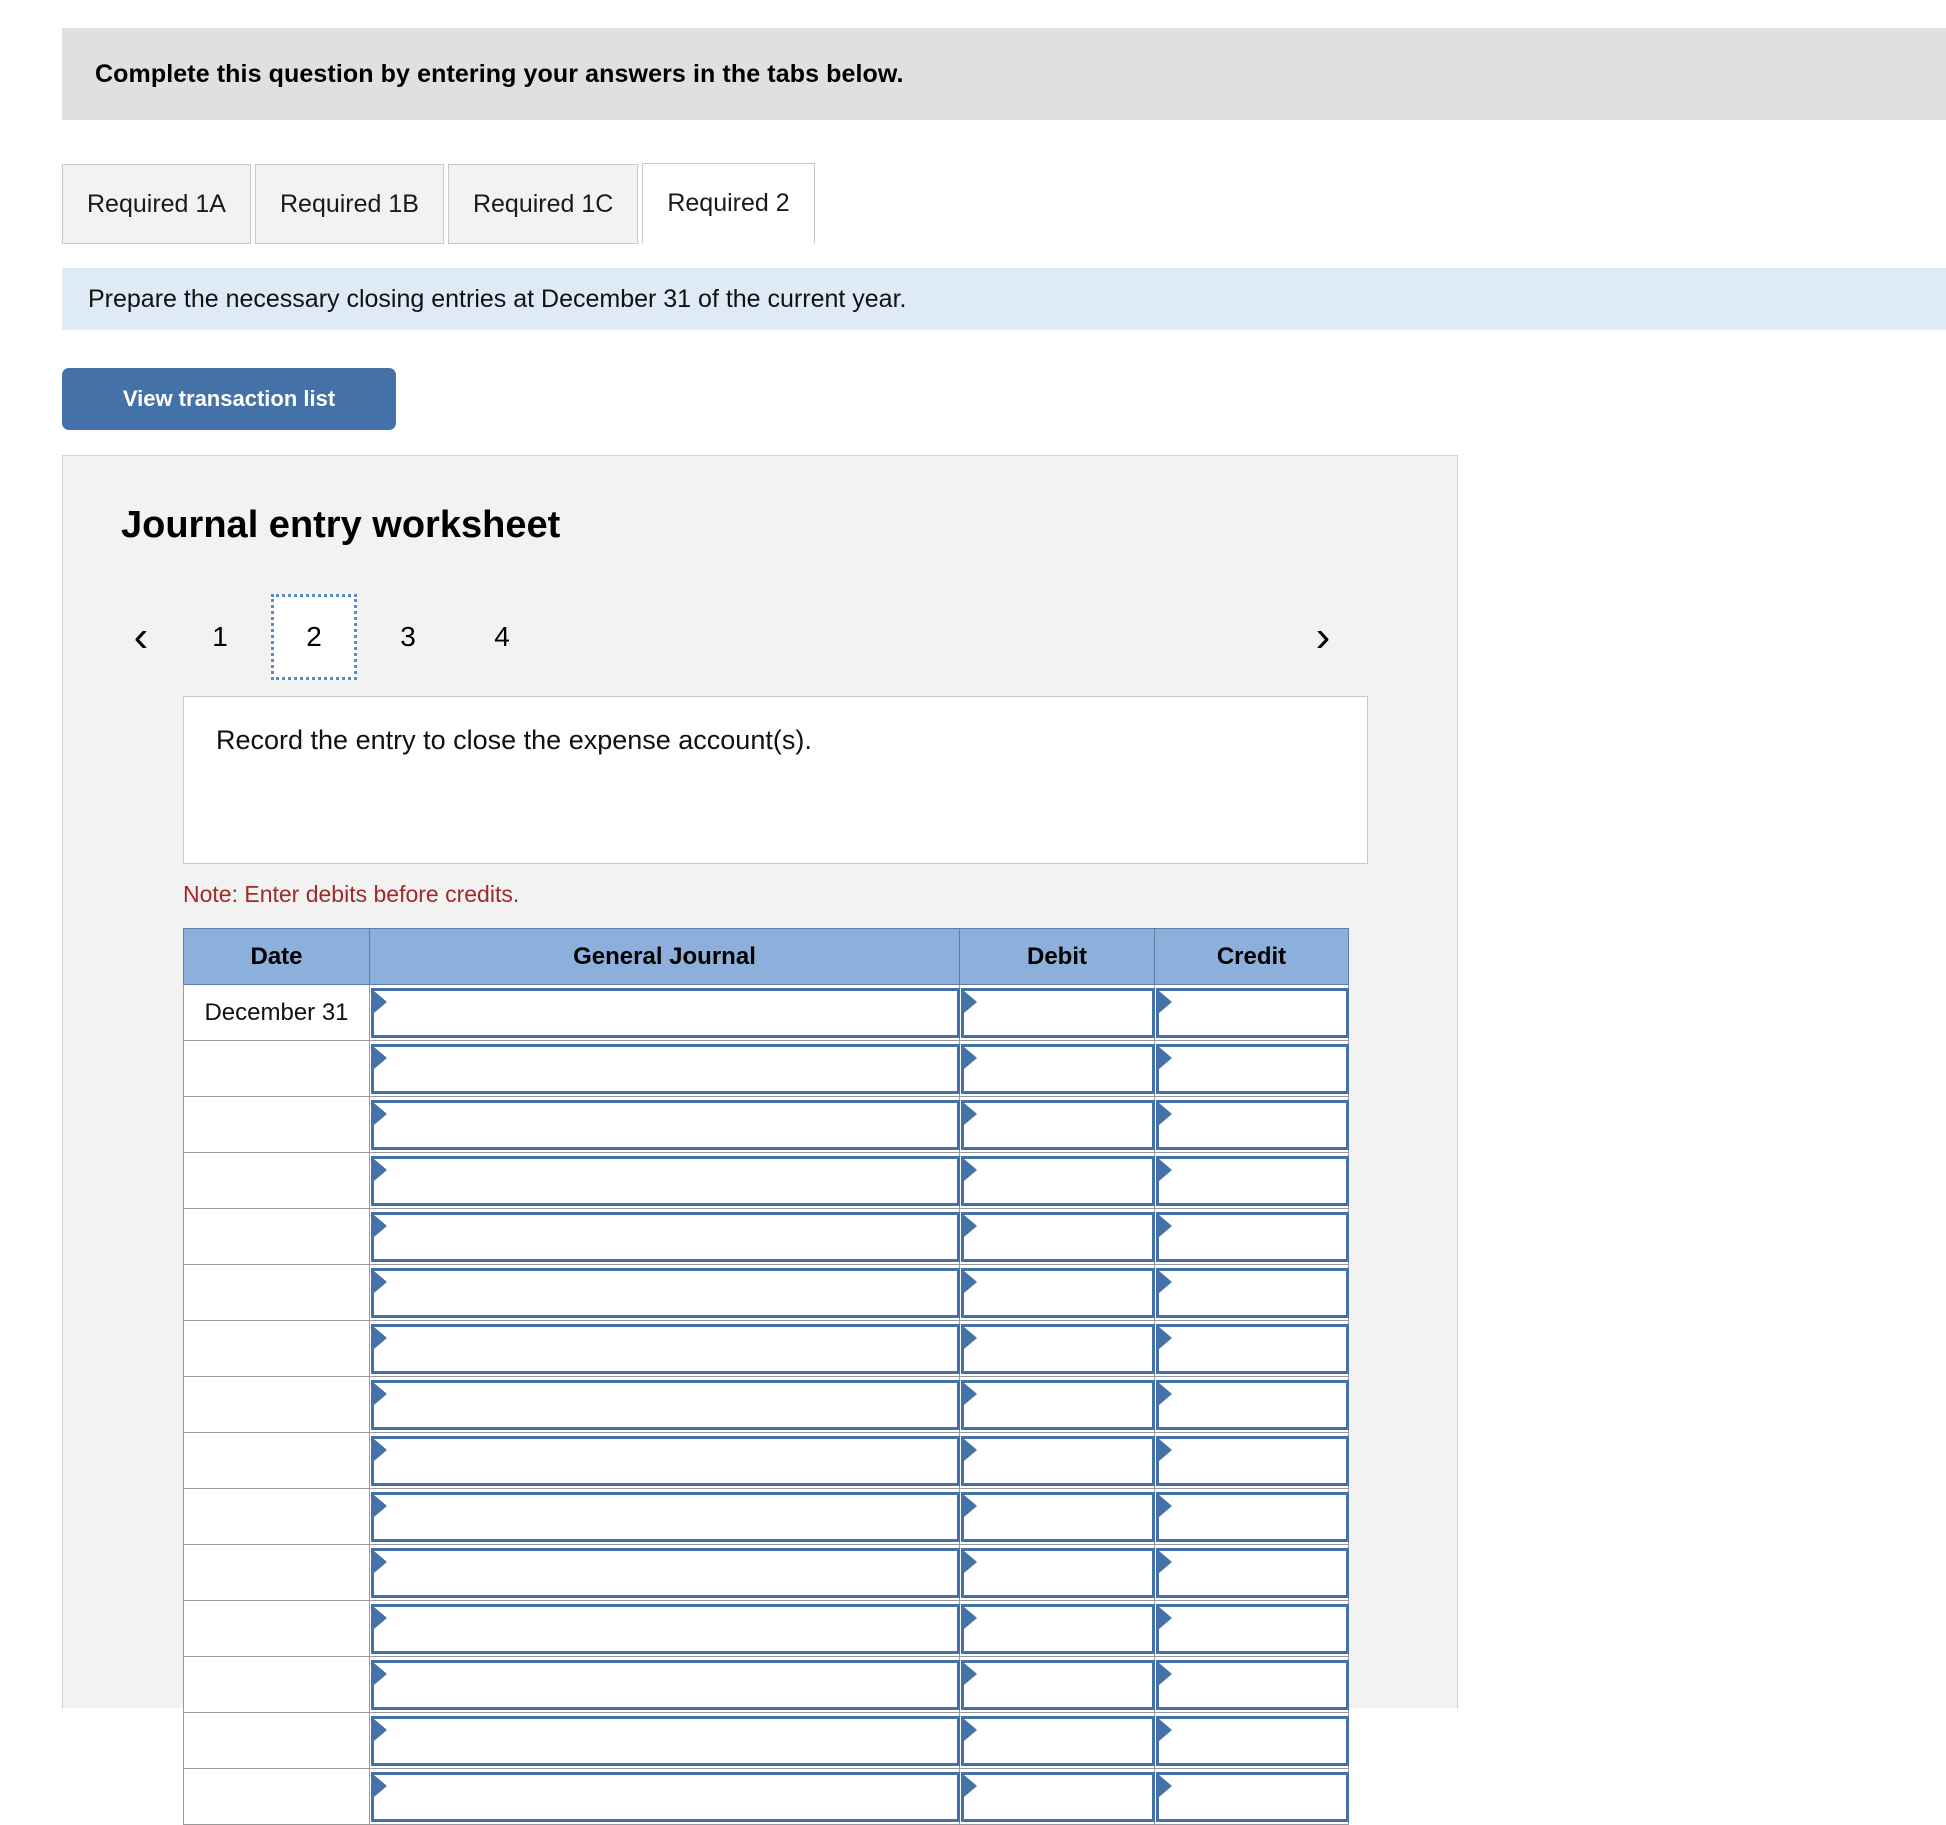 The height and width of the screenshot is (1825, 1946). Describe the element at coordinates (543, 204) in the screenshot. I see `tab-required-1c: Required 1C` at that location.